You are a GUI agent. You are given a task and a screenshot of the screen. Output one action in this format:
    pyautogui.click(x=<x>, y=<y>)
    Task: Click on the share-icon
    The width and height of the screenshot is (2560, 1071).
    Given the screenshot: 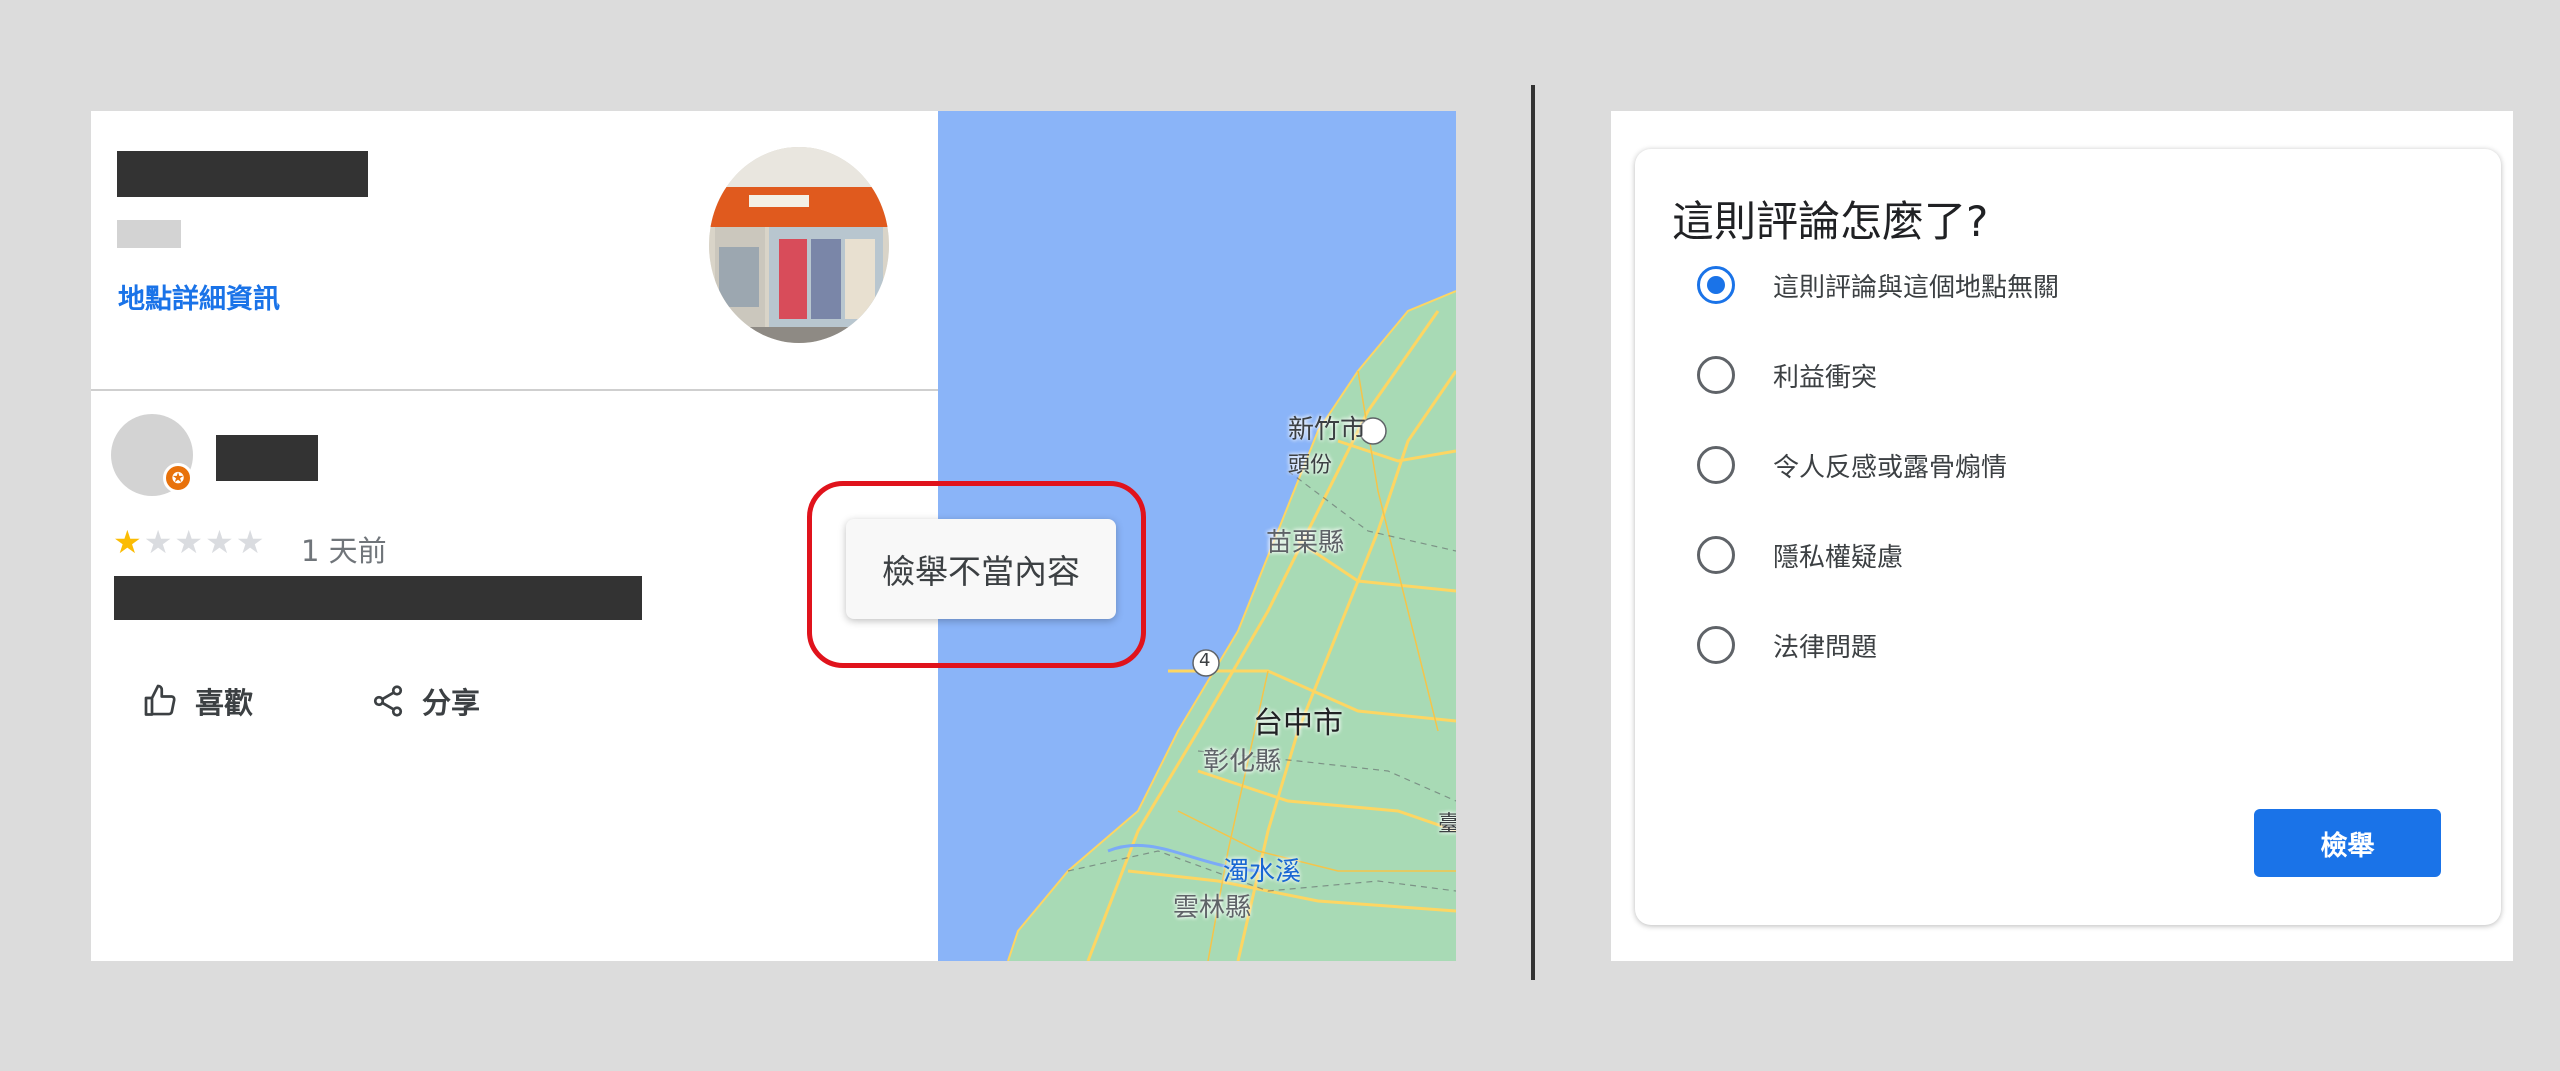 What is the action you would take?
    pyautogui.click(x=388, y=701)
    